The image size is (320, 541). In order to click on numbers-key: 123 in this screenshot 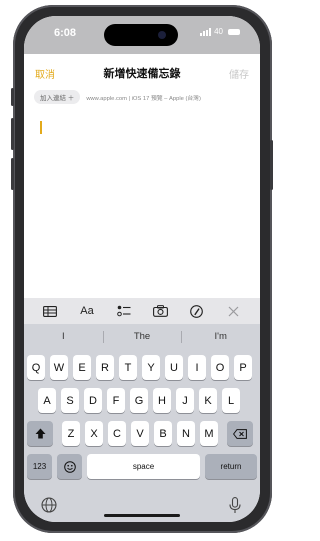, I will do `click(39, 466)`.